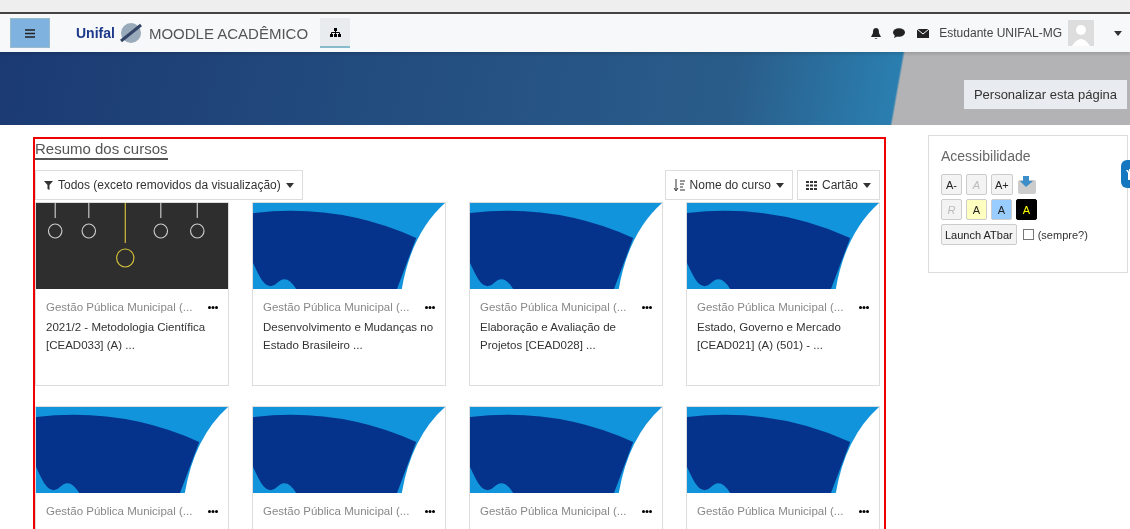 The height and width of the screenshot is (529, 1130). What do you see at coordinates (838, 185) in the screenshot?
I see `view-dropdown: Cartão` at bounding box center [838, 185].